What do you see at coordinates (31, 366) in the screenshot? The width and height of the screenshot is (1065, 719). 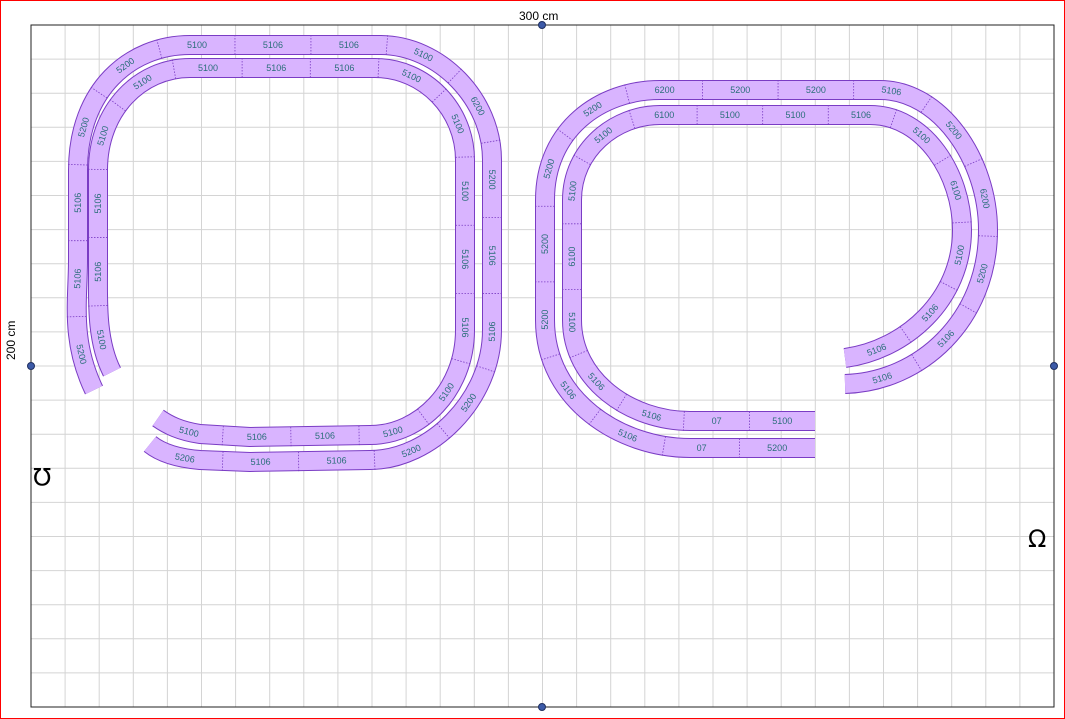 I see `resize-handle-left` at bounding box center [31, 366].